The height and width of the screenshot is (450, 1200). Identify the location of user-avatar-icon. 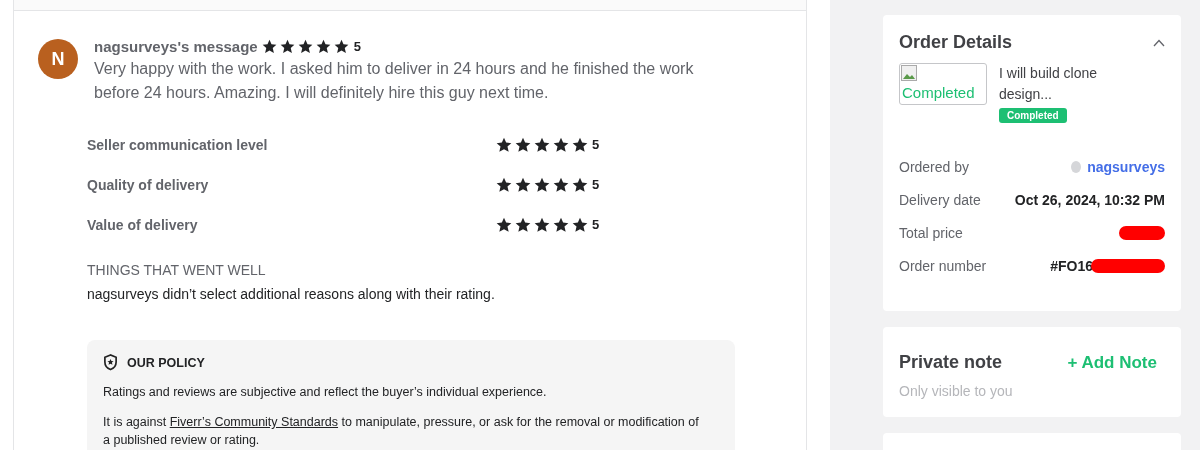
(1076, 167).